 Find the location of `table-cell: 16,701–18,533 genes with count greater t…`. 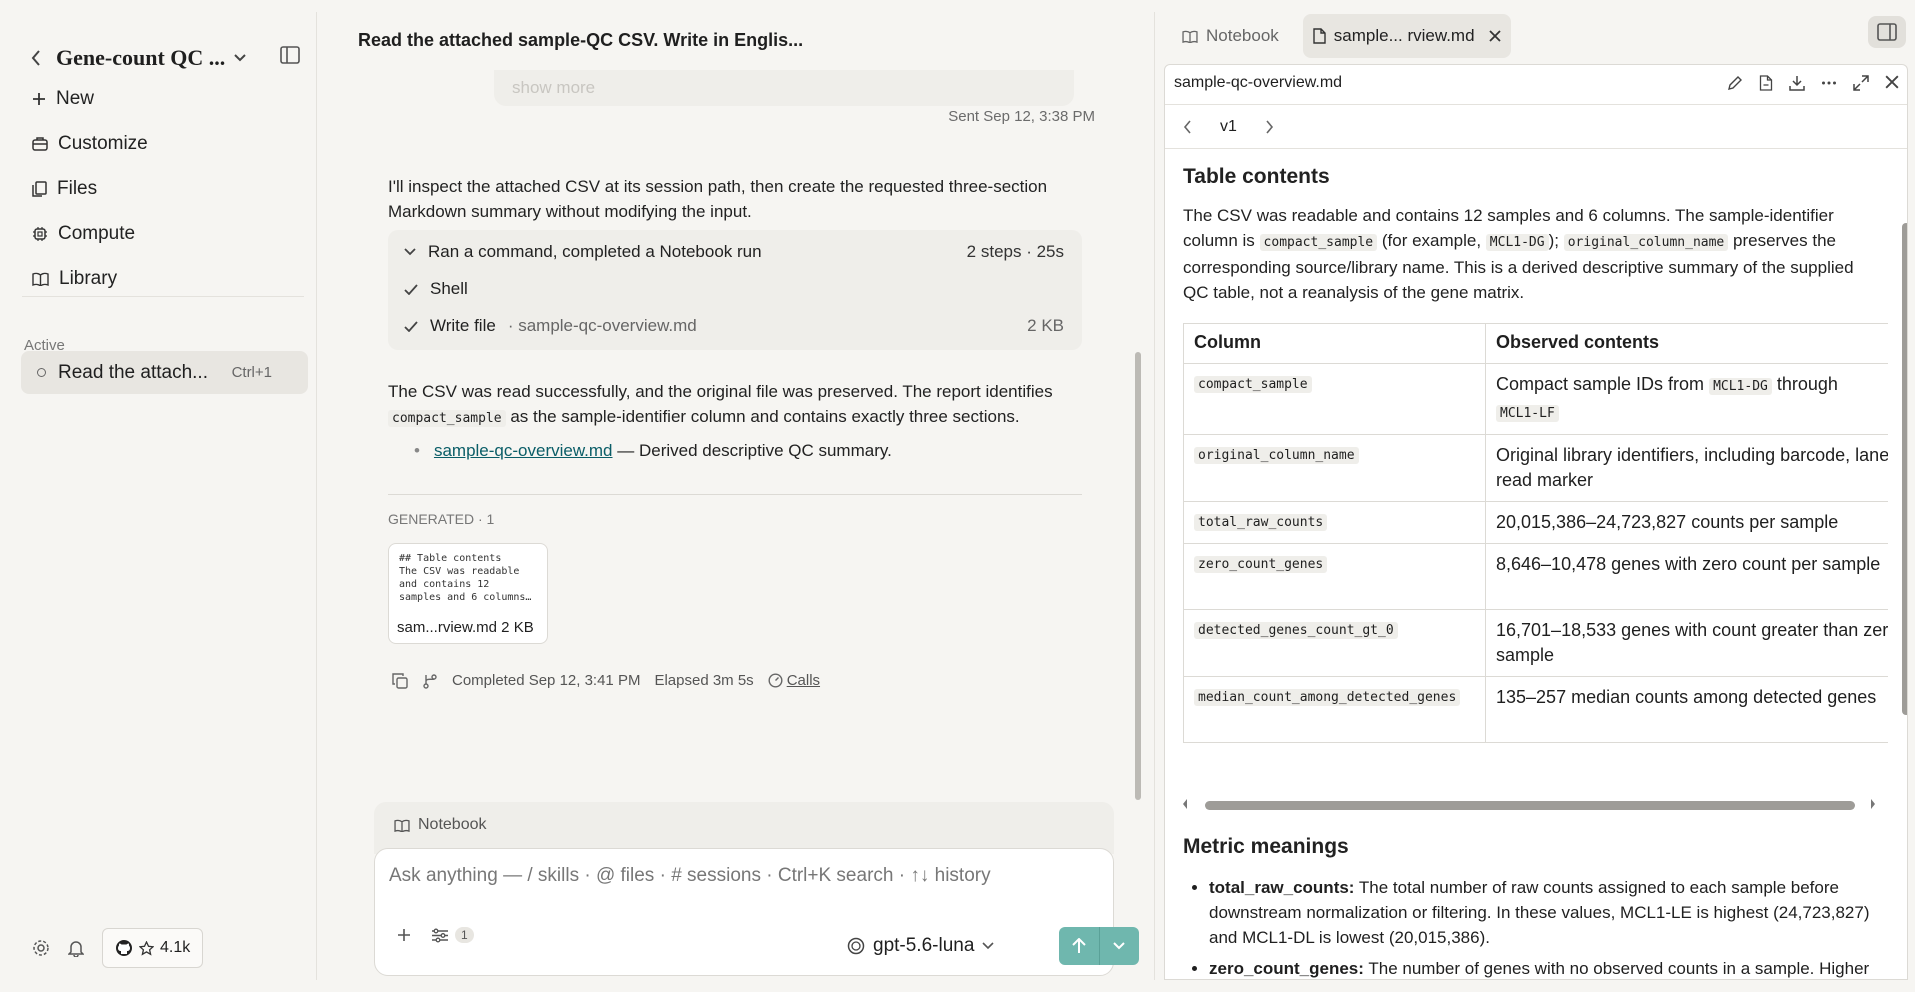

table-cell: 16,701–18,533 genes with count greater t… is located at coordinates (1686, 643).